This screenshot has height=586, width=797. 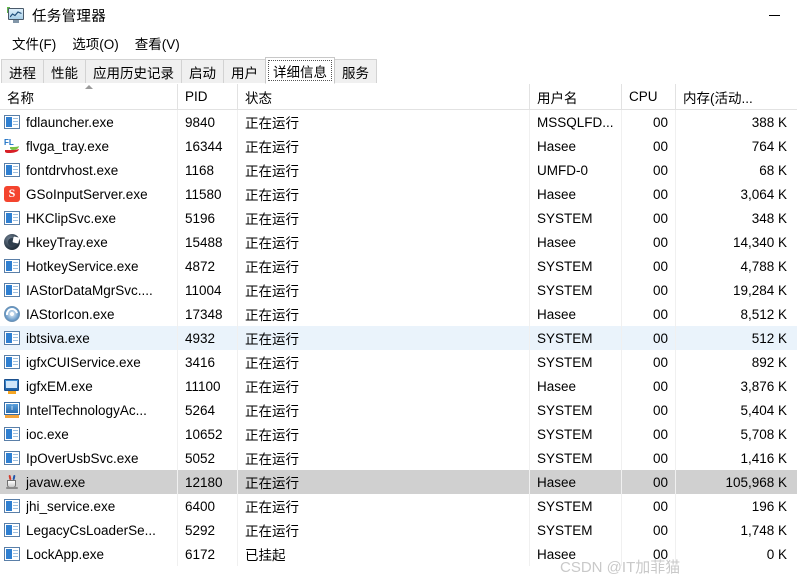 I want to click on cell-memory: 388 K, so click(x=769, y=122).